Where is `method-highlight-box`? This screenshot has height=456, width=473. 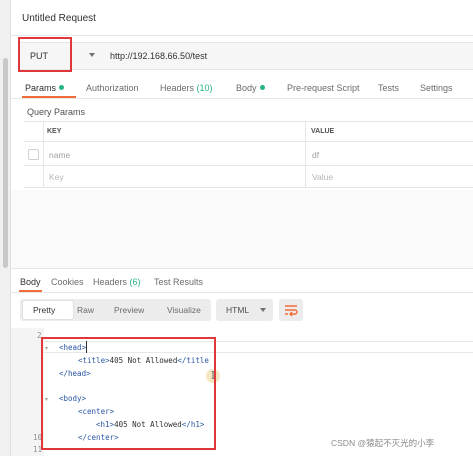
method-highlight-box is located at coordinates (45, 54).